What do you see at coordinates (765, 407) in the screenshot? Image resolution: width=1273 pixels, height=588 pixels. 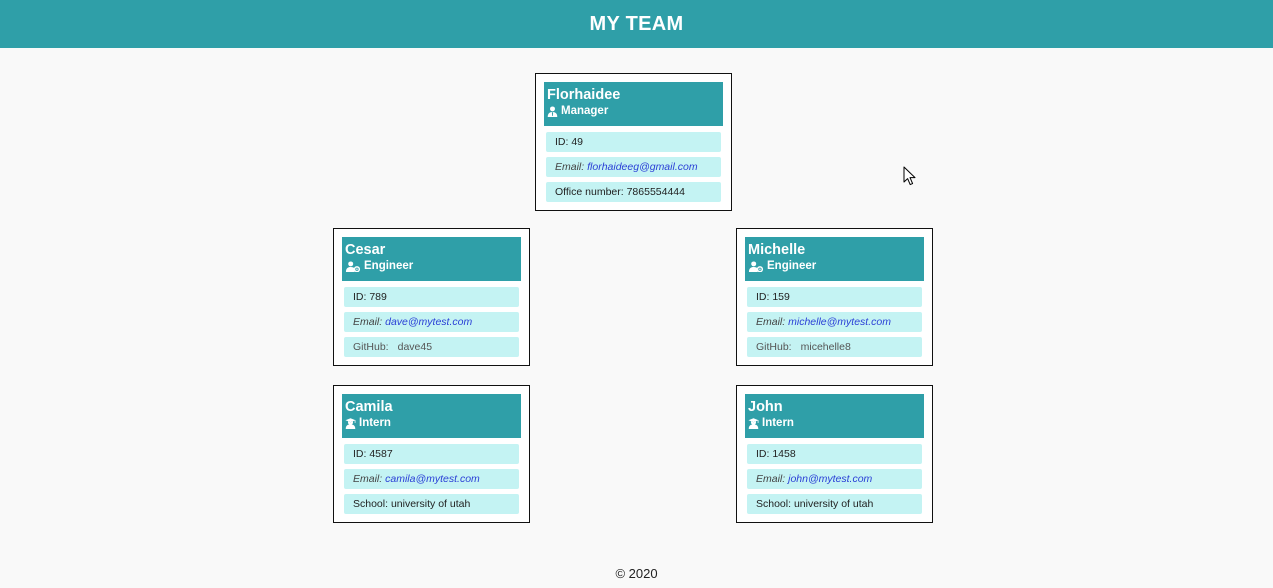 I see `employee-name: John` at bounding box center [765, 407].